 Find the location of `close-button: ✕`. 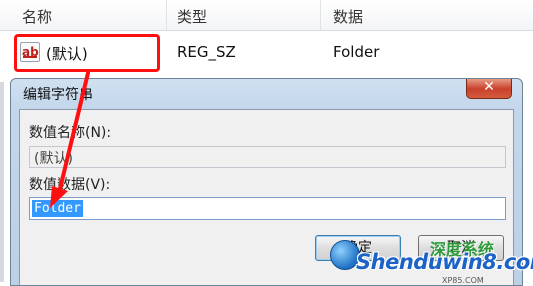

close-button: ✕ is located at coordinates (489, 89).